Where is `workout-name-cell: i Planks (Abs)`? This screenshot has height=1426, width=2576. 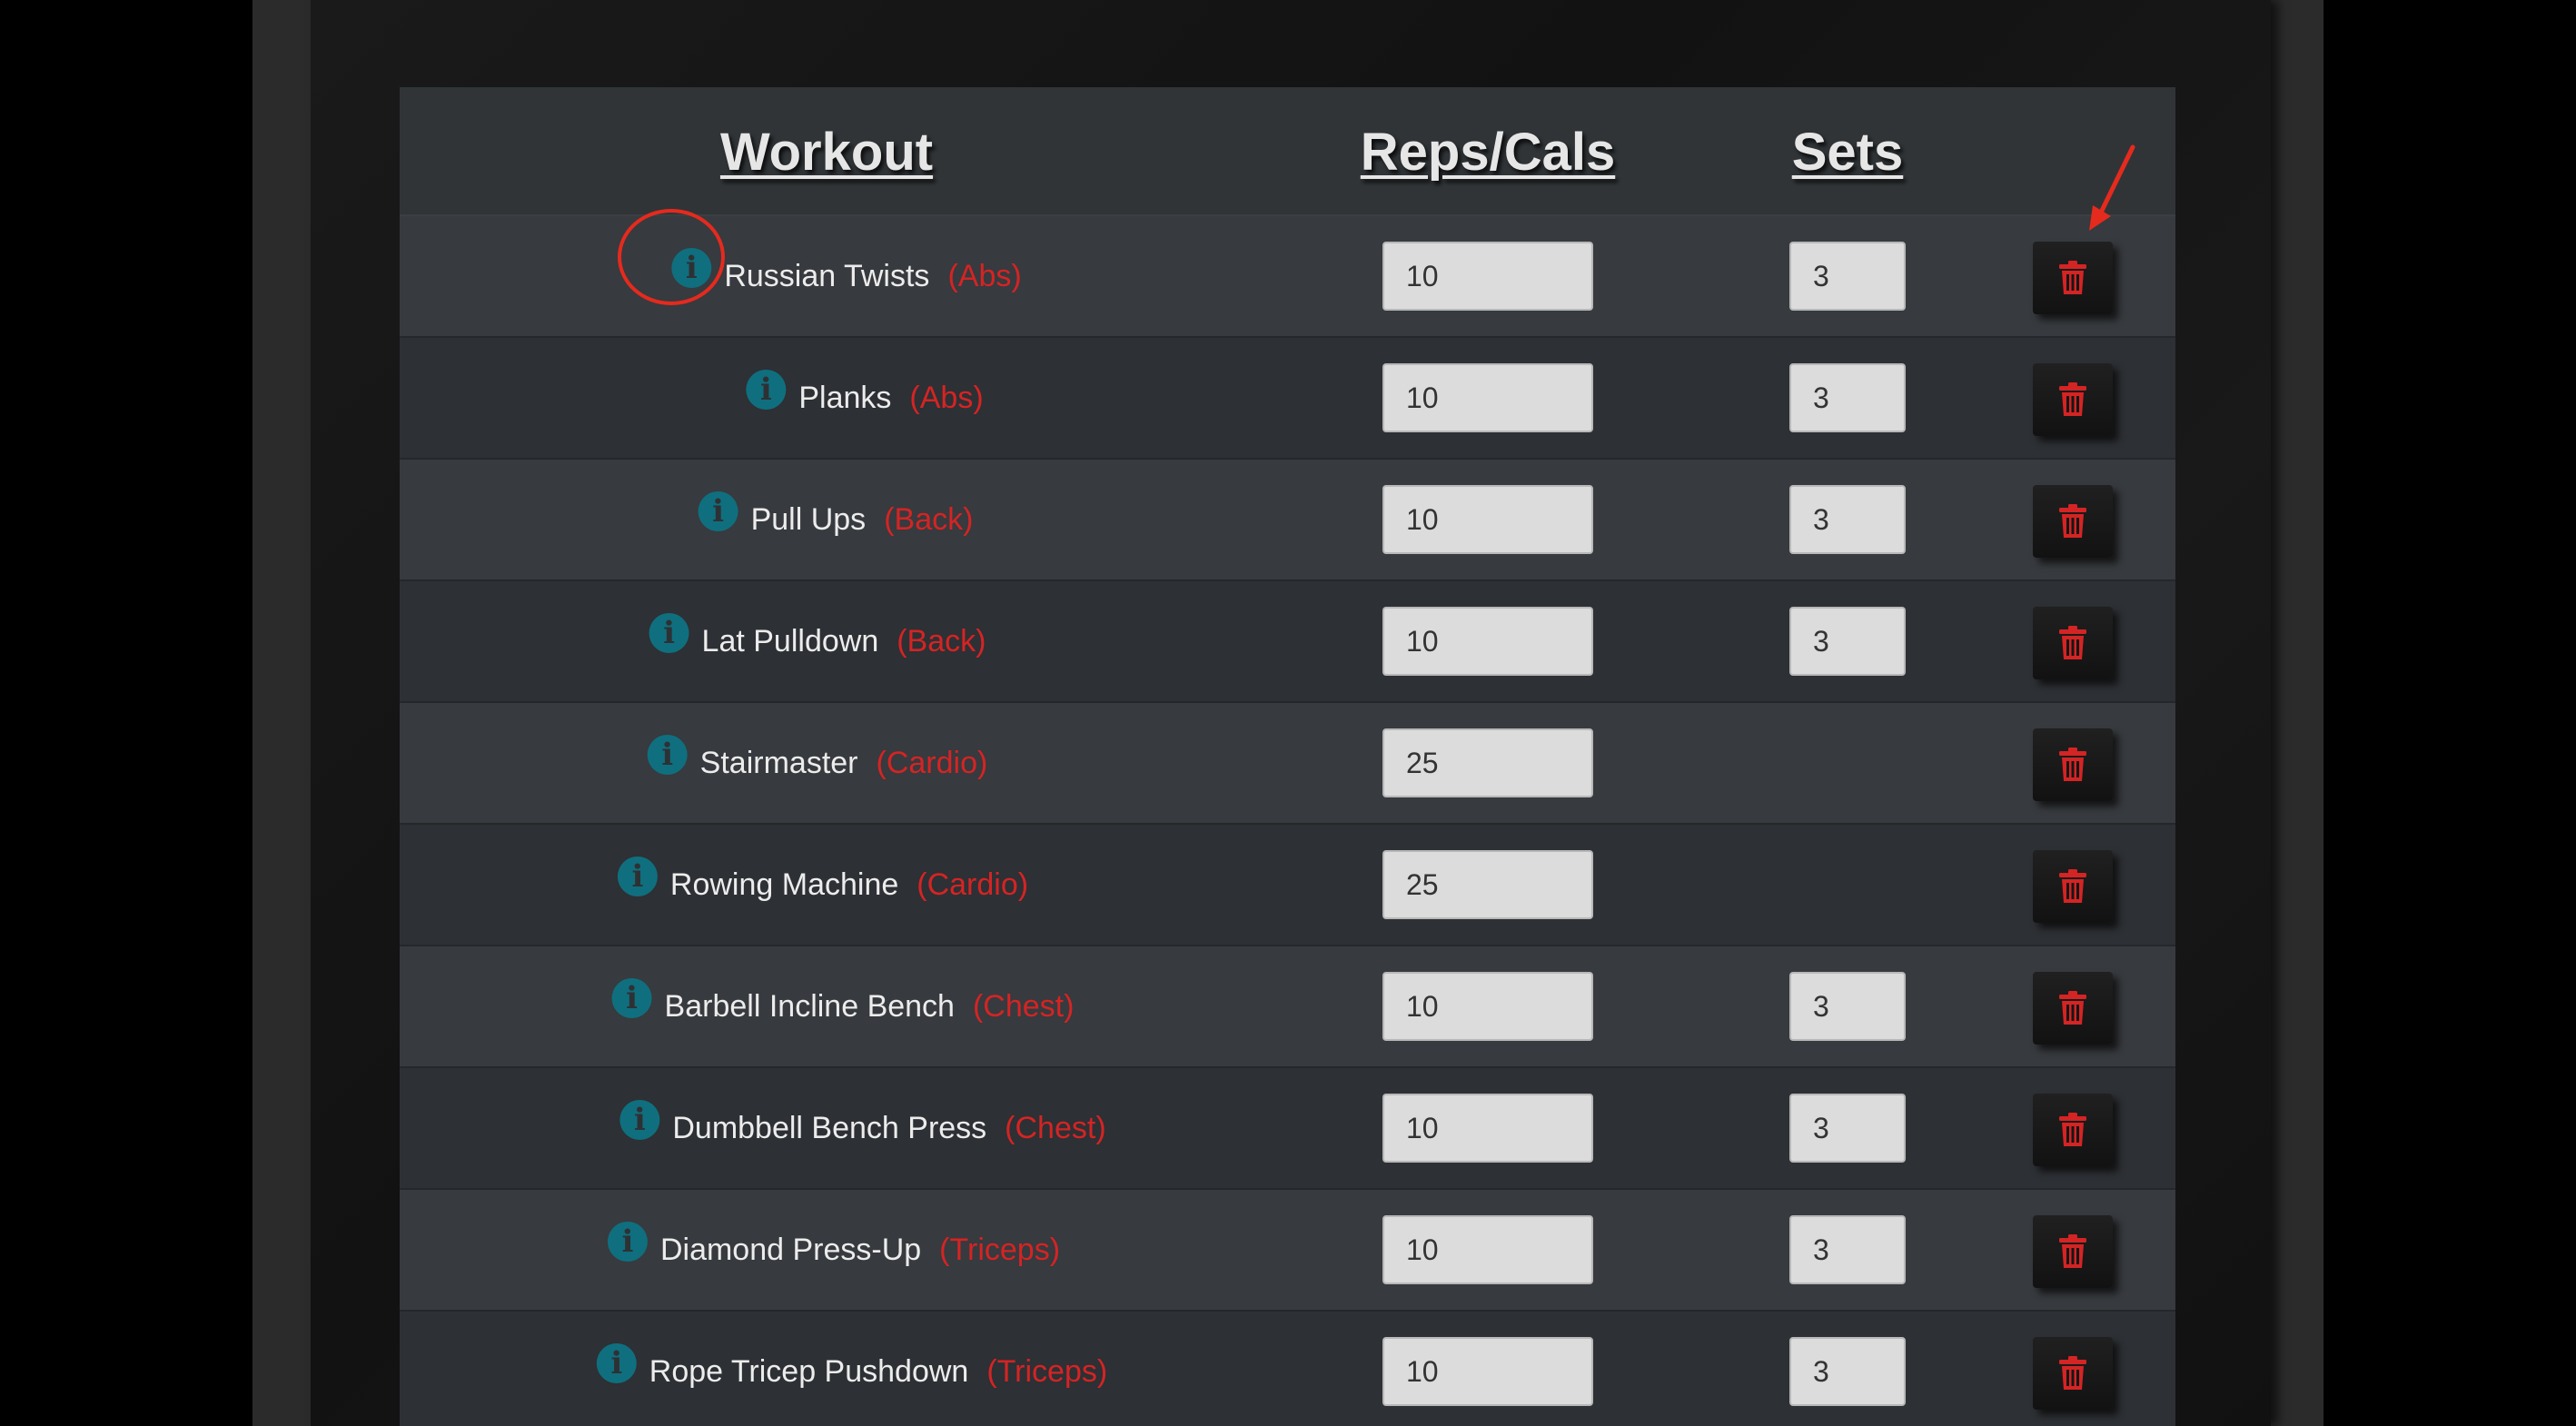
workout-name-cell: i Planks (Abs) is located at coordinates (865, 398).